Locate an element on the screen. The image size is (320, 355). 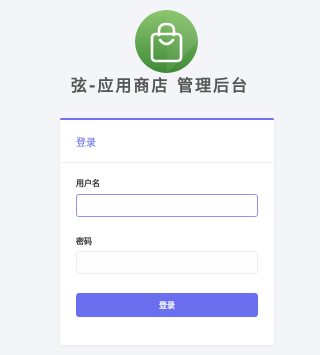
password-label: 密码 is located at coordinates (84, 241).